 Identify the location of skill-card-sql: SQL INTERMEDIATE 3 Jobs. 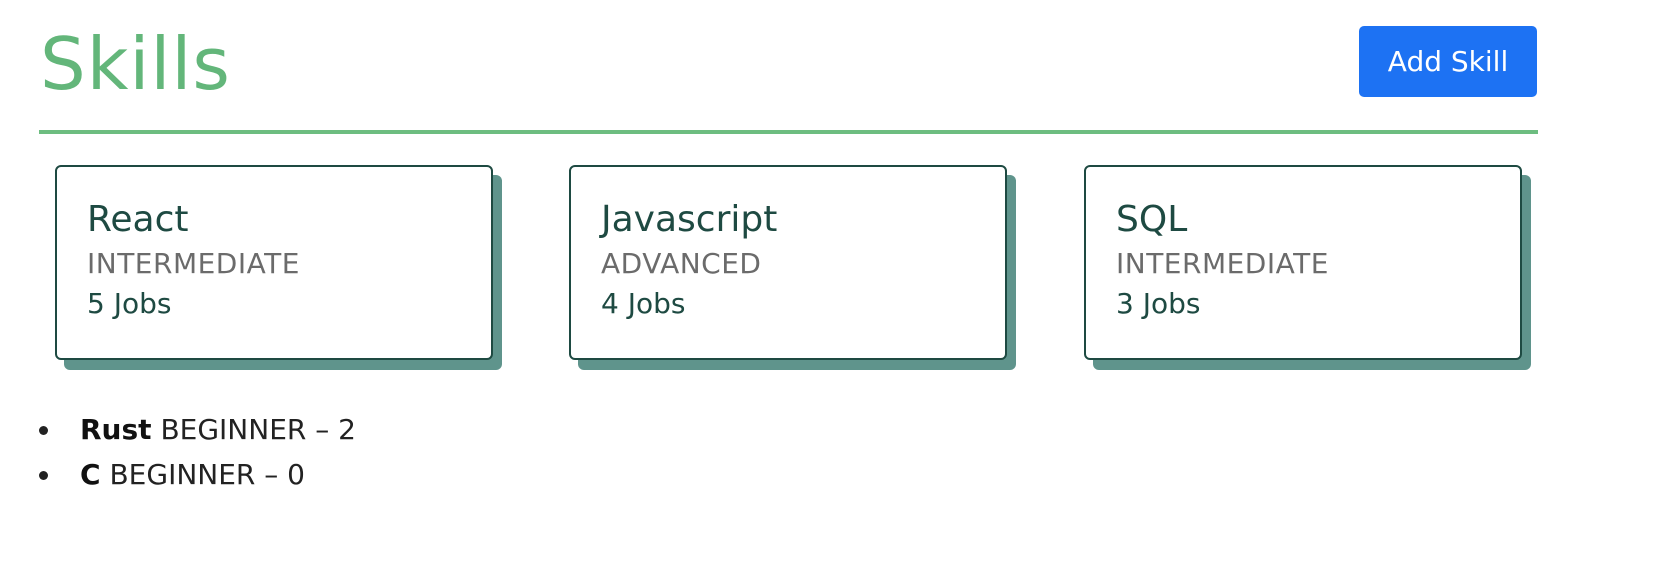
(1303, 262).